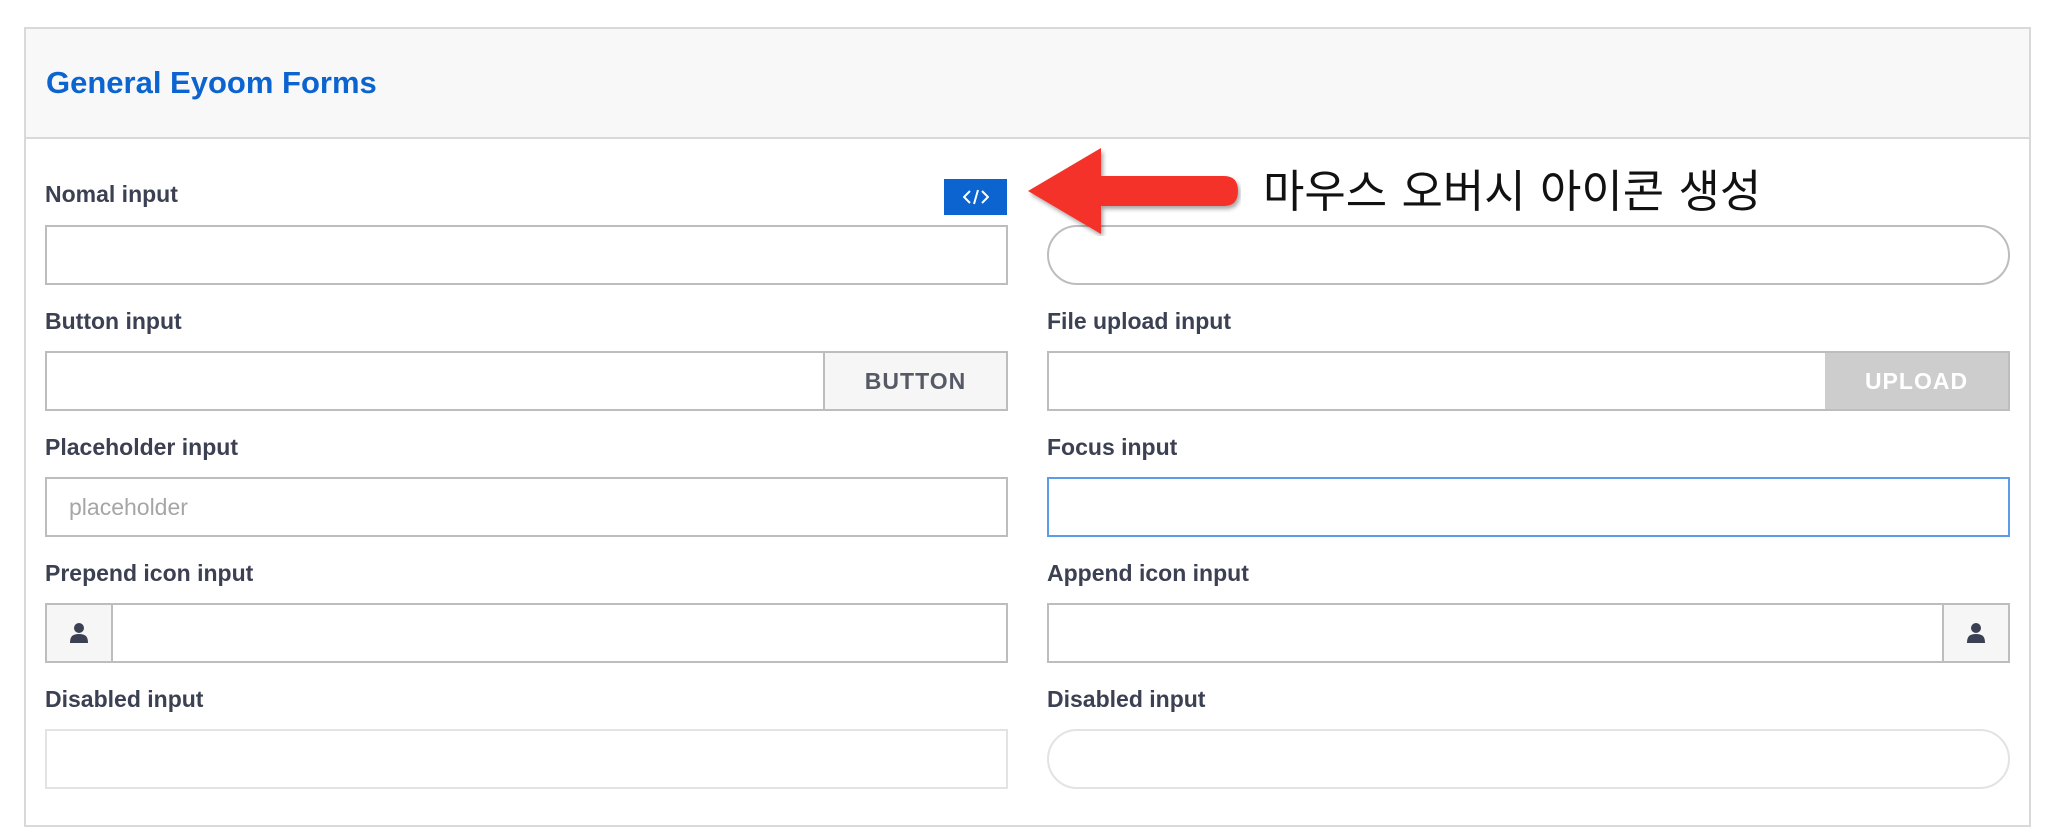  I want to click on normal-input, so click(526, 255).